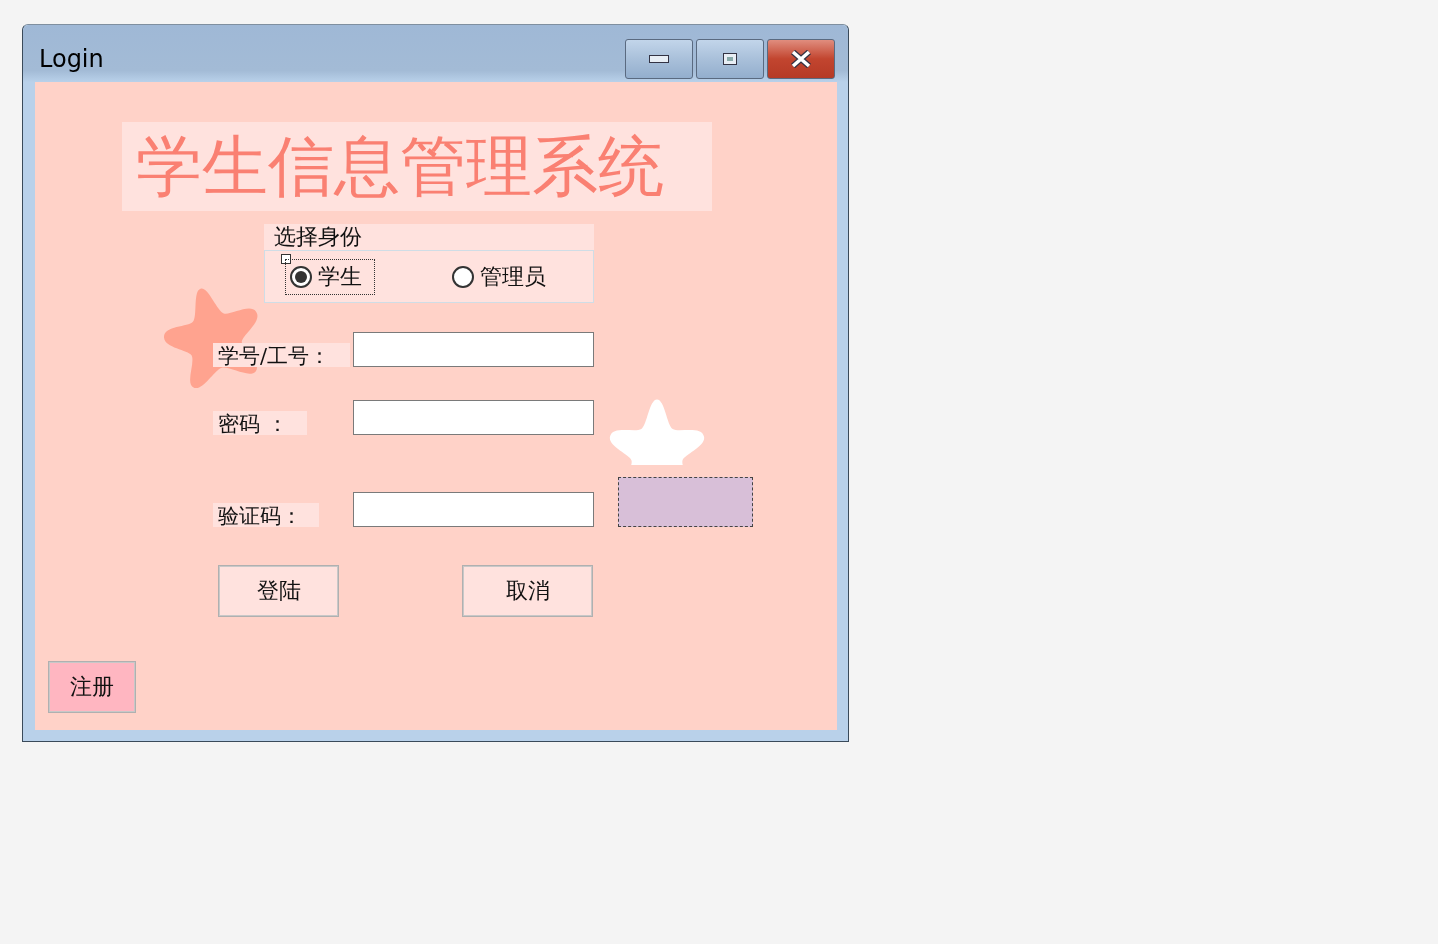 Image resolution: width=1438 pixels, height=944 pixels. Describe the element at coordinates (330, 276) in the screenshot. I see `radio-option: 学生` at that location.